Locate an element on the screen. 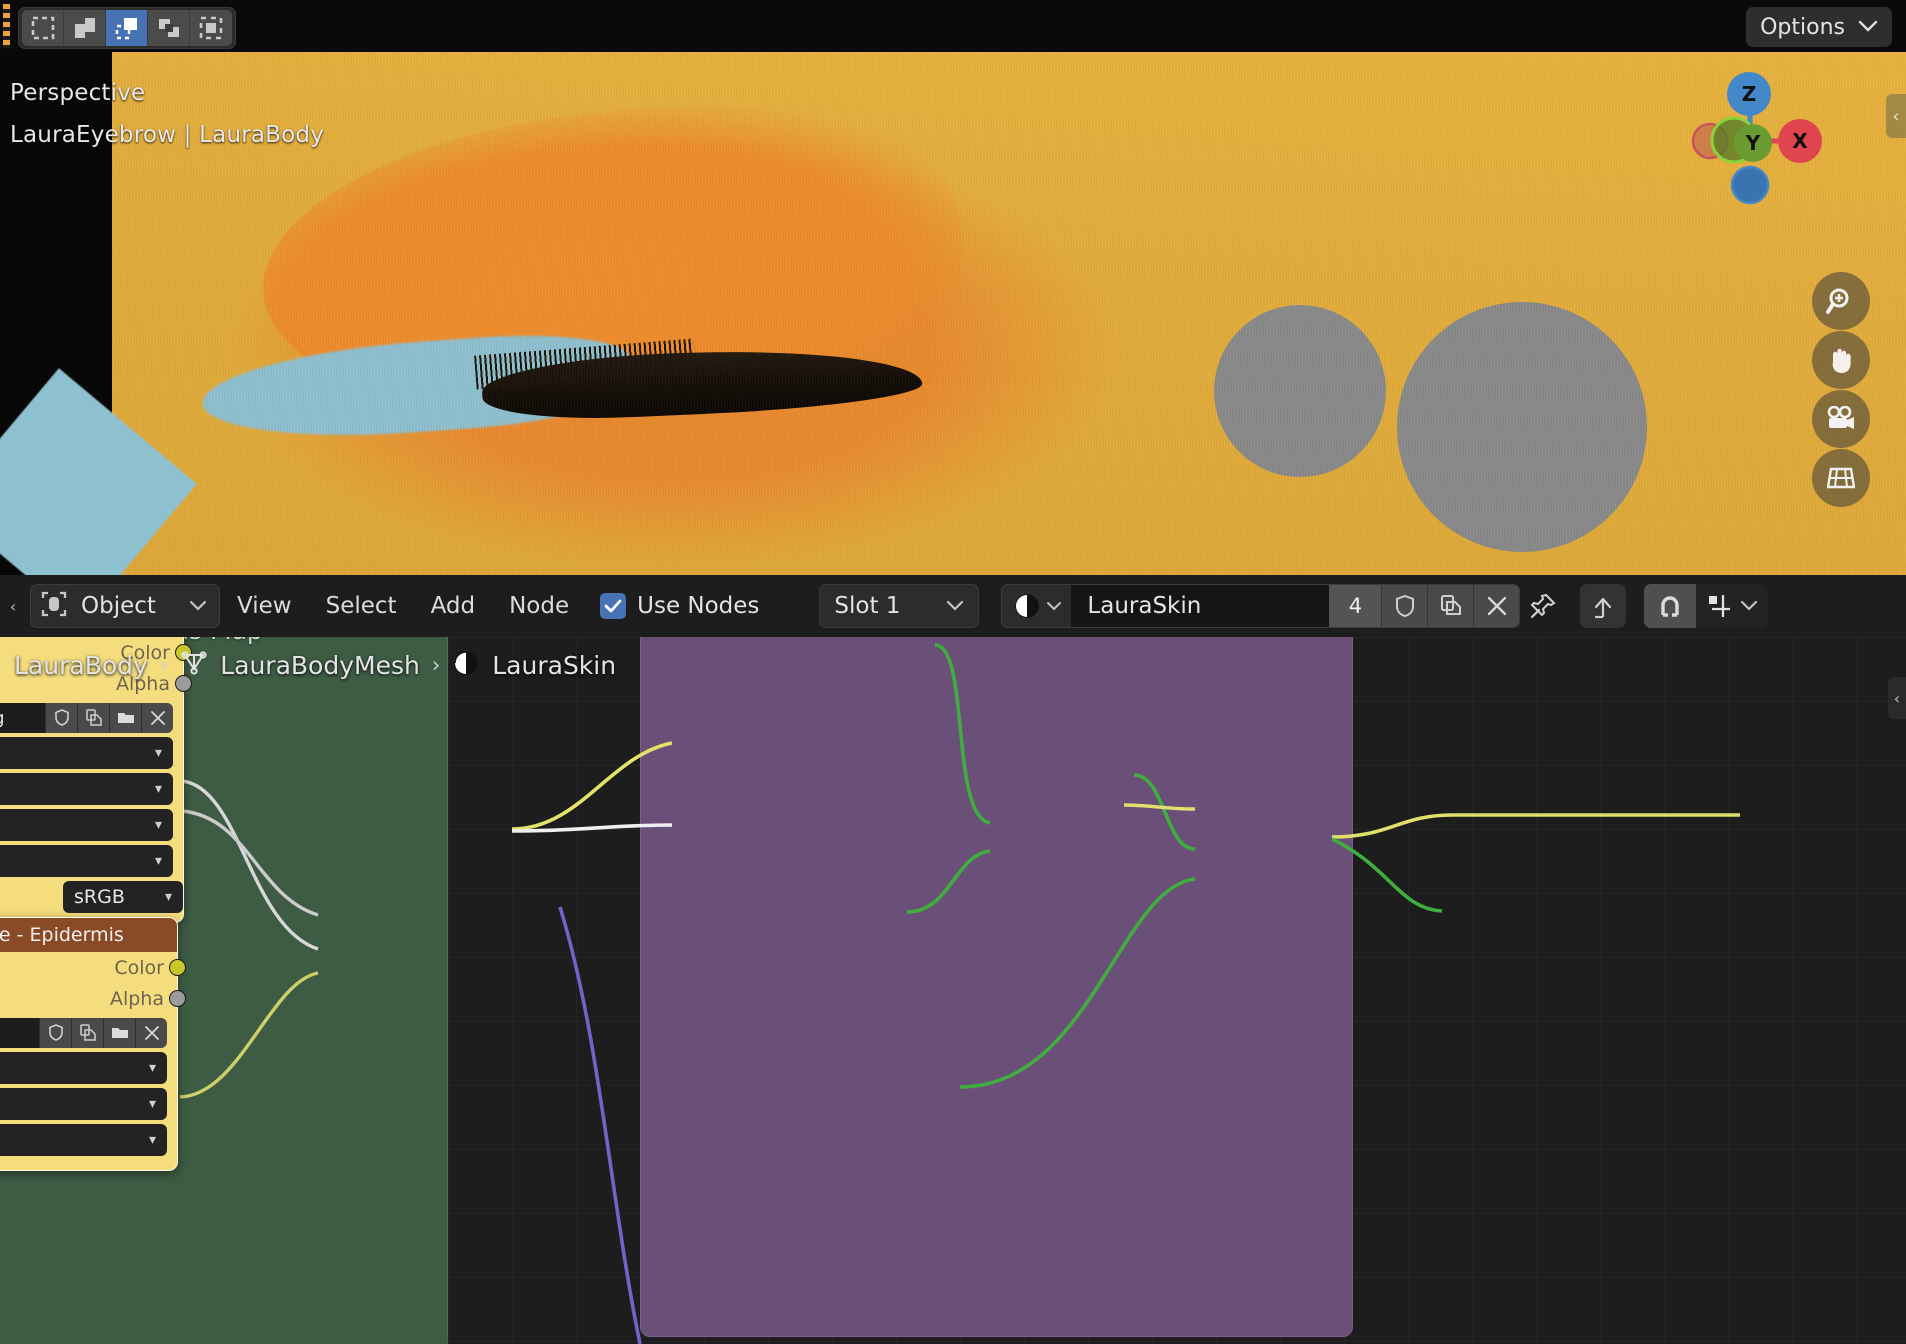 This screenshot has height=1344, width=1906. editor-shading-type-label: Object is located at coordinates (118, 606).